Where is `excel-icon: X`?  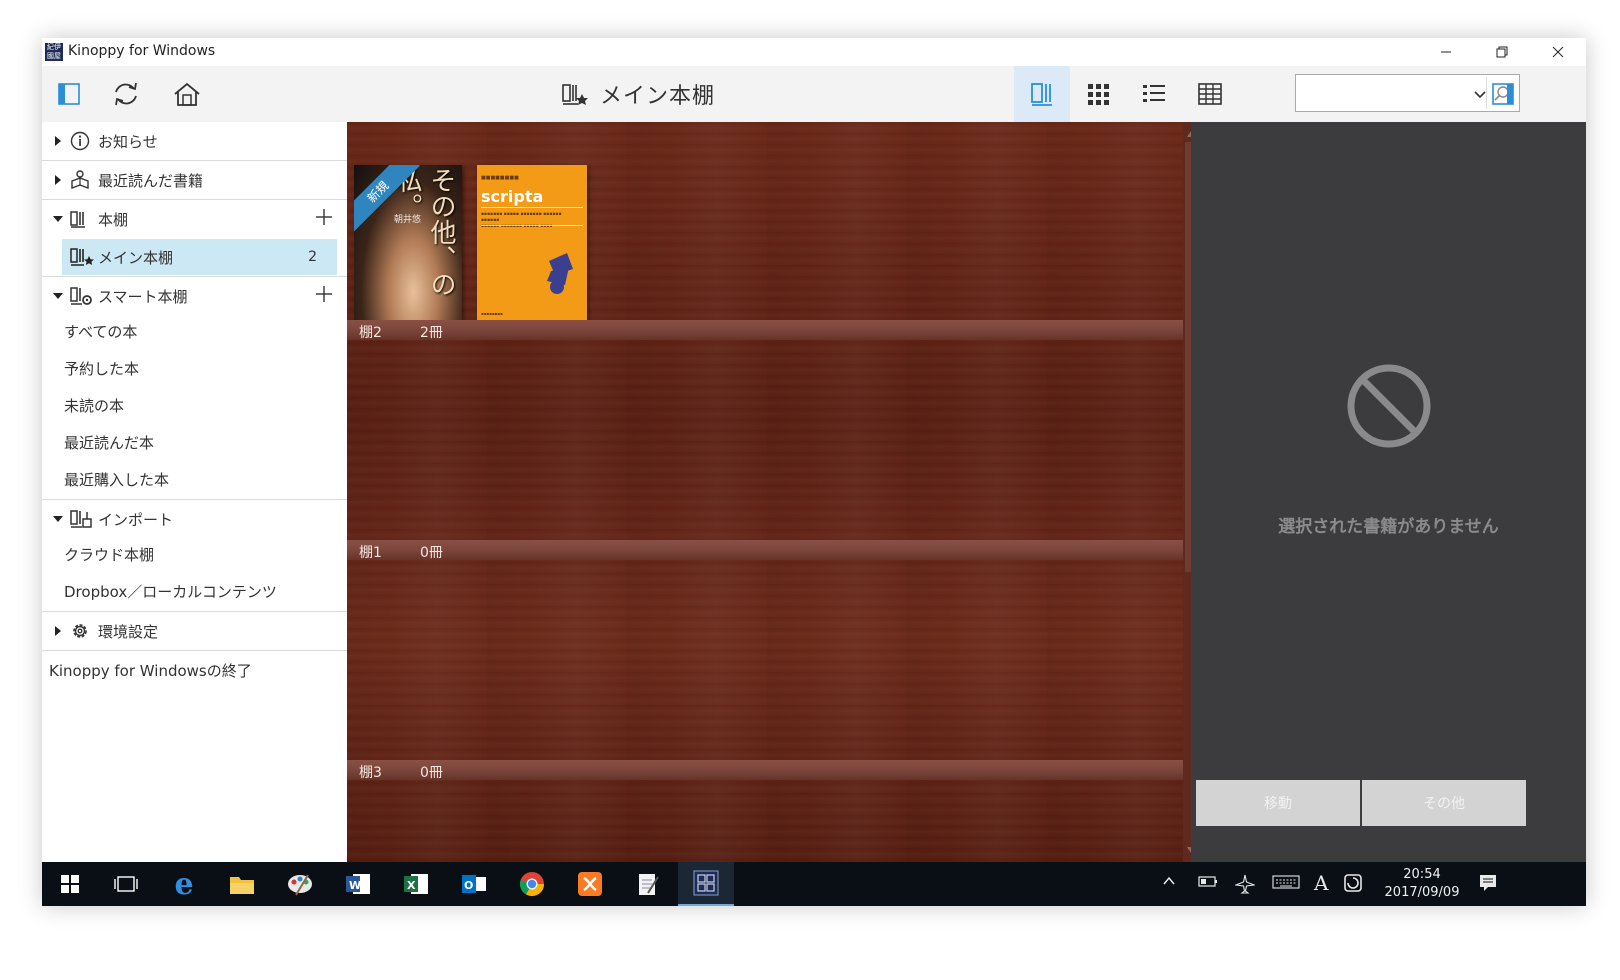 excel-icon: X is located at coordinates (416, 884).